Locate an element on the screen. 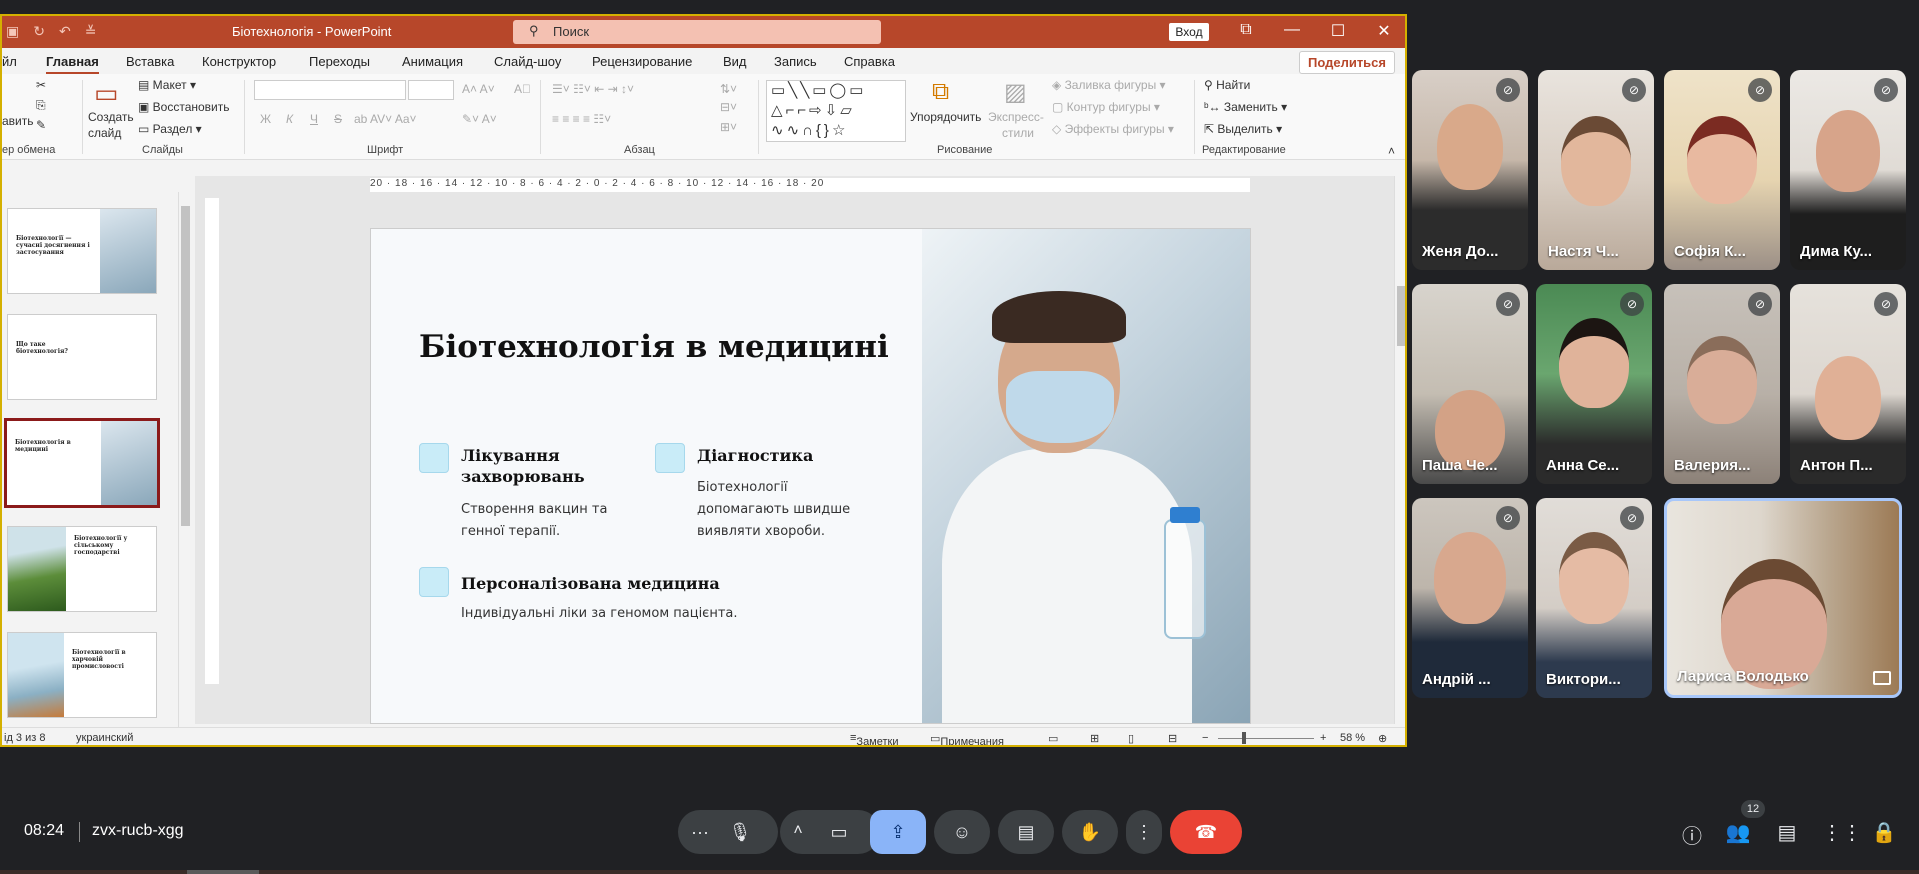 The image size is (1919, 874). present-screen-button: ⇪ is located at coordinates (898, 832).